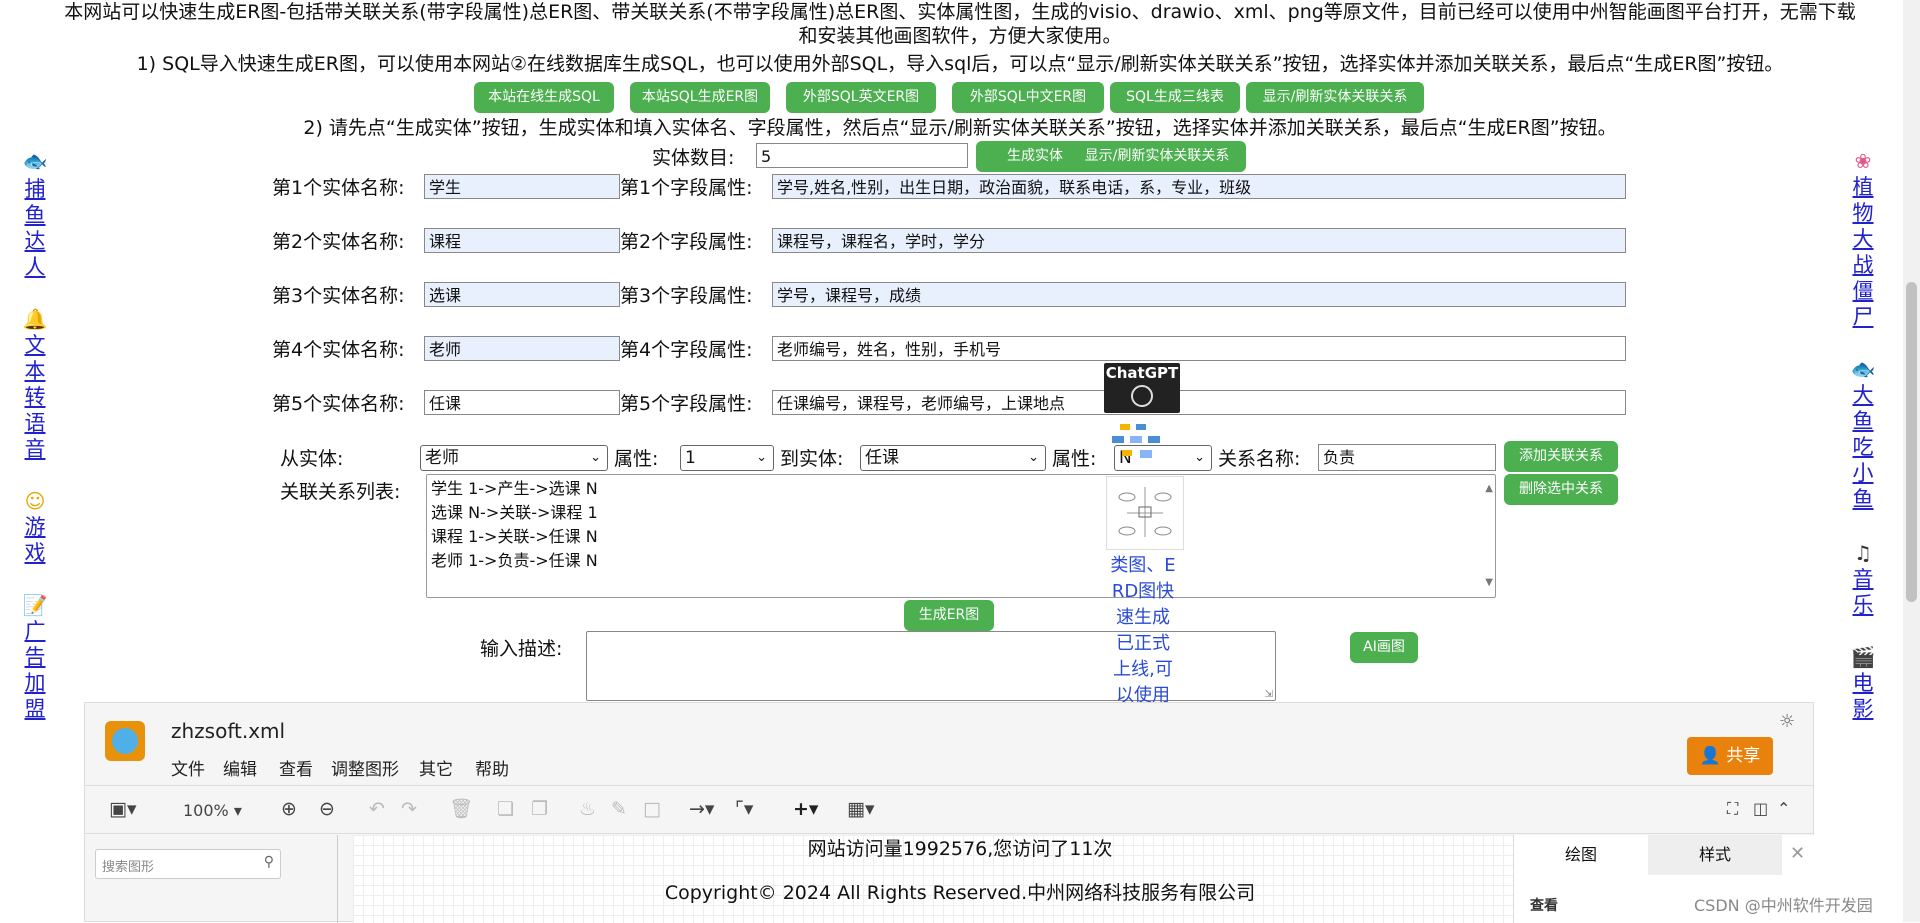 This screenshot has width=1920, height=923. I want to click on refresh-relations-button-top: 显示/刷新实体关联关系, so click(1335, 97).